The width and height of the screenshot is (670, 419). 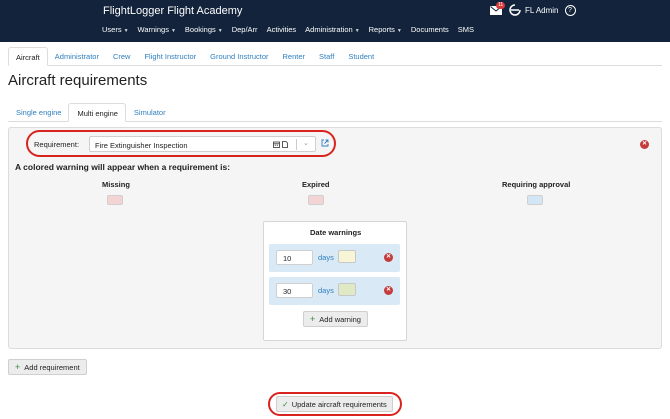 What do you see at coordinates (112, 29) in the screenshot?
I see `nav-label: Users` at bounding box center [112, 29].